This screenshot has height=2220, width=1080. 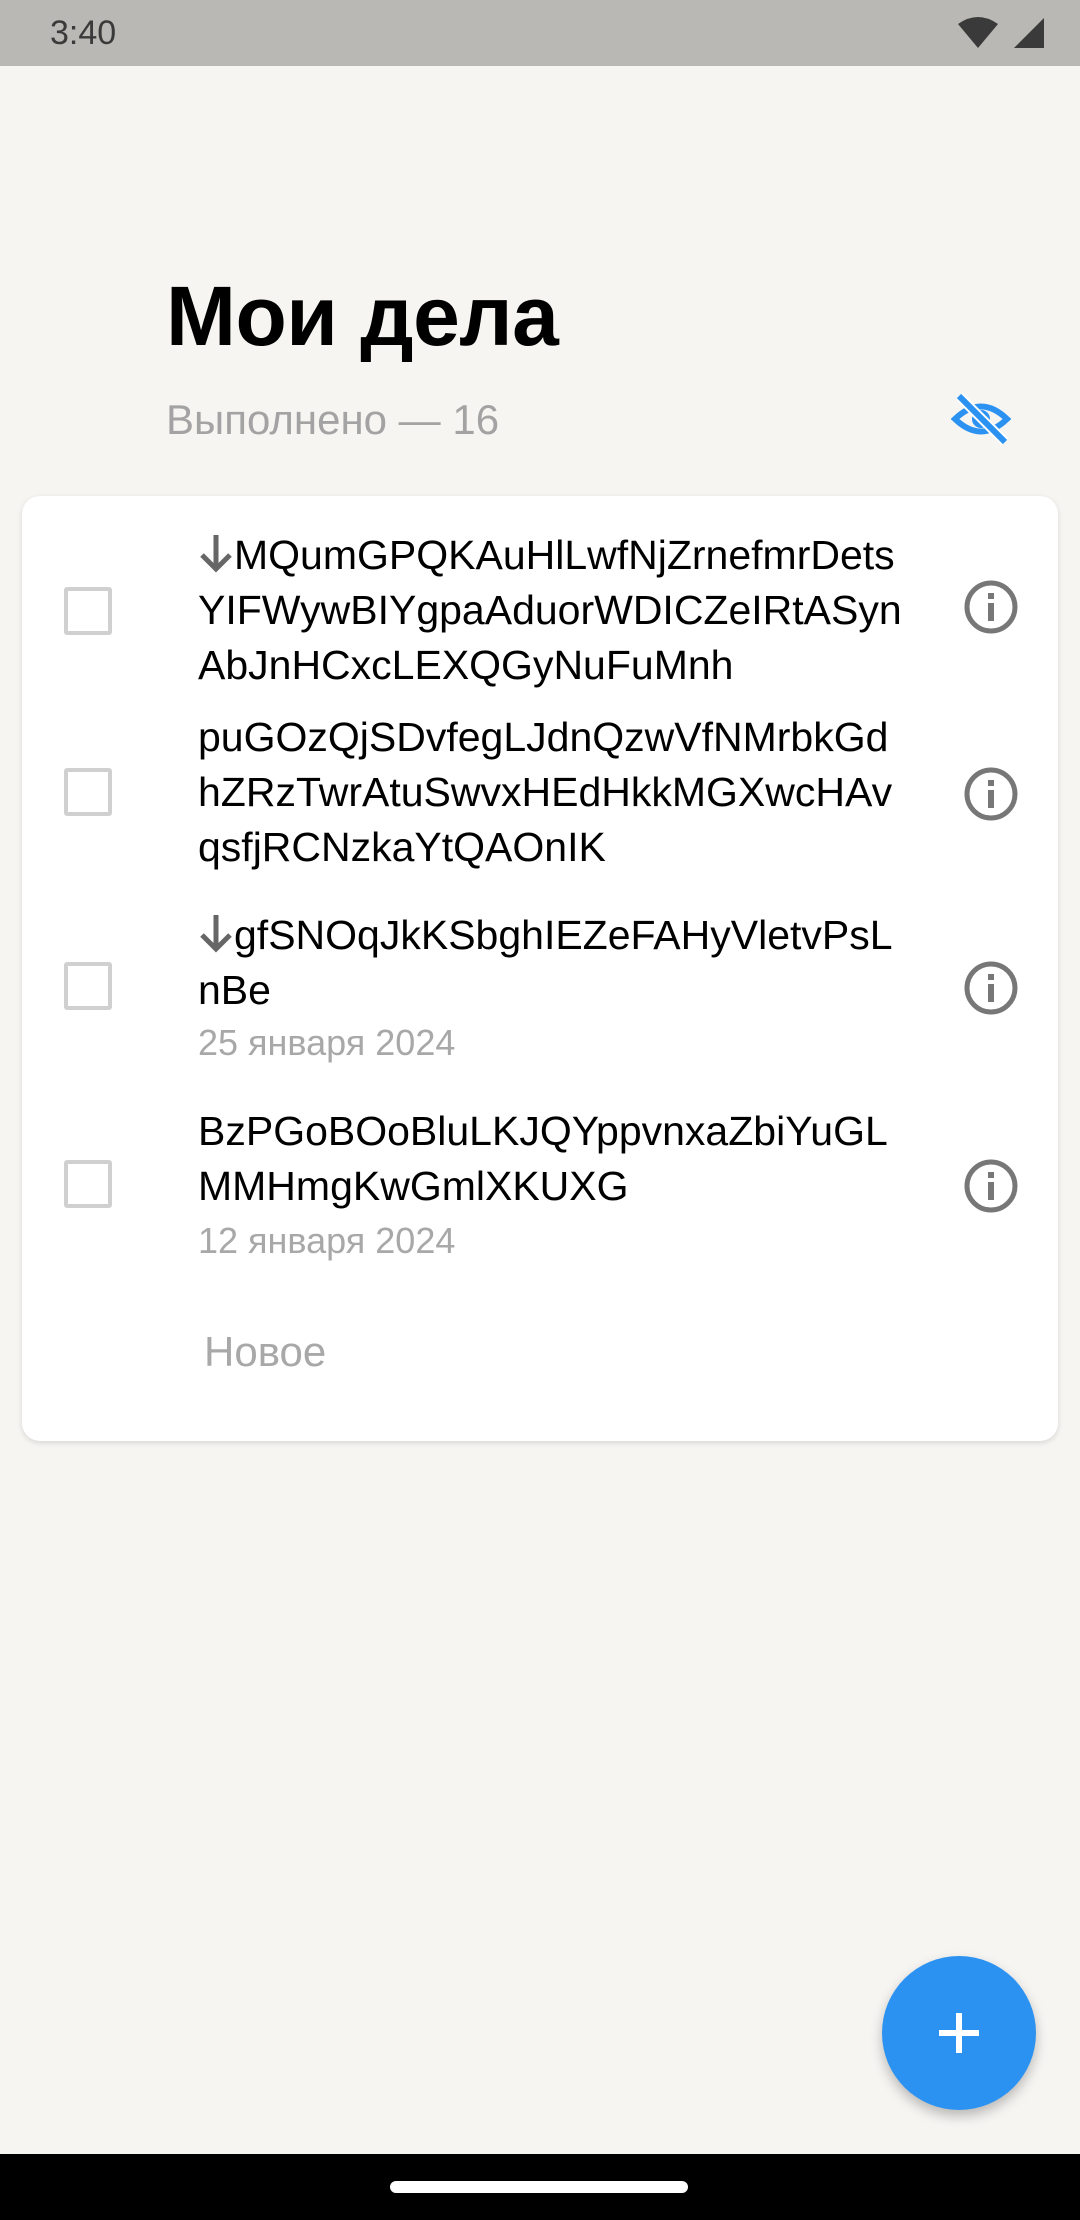 I want to click on status-icons, so click(x=1002, y=33).